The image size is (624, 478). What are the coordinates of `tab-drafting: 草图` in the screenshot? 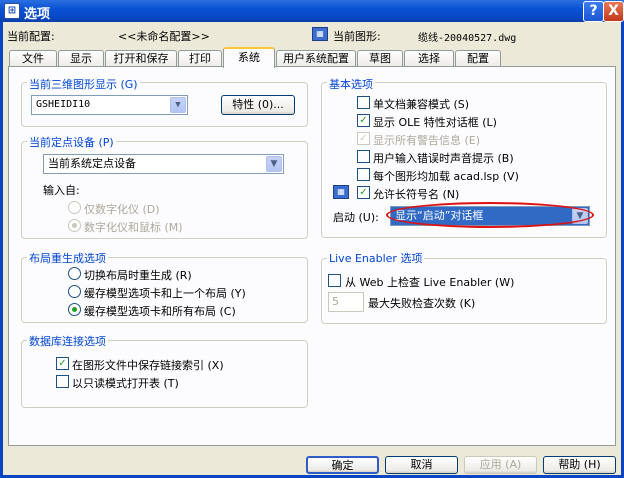 It's located at (380, 58).